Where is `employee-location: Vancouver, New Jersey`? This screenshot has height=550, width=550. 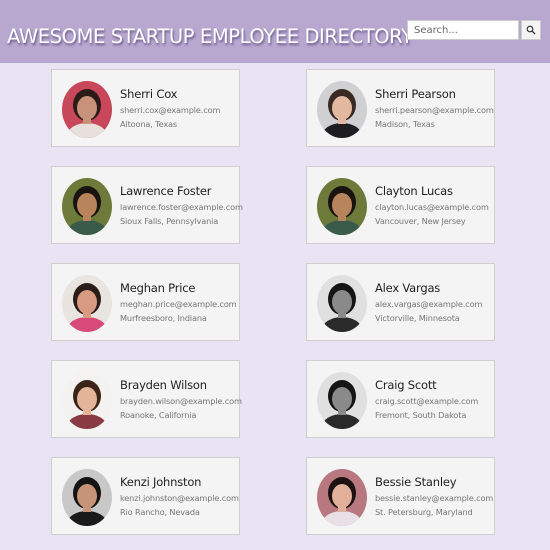
employee-location: Vancouver, New Jersey is located at coordinates (420, 221).